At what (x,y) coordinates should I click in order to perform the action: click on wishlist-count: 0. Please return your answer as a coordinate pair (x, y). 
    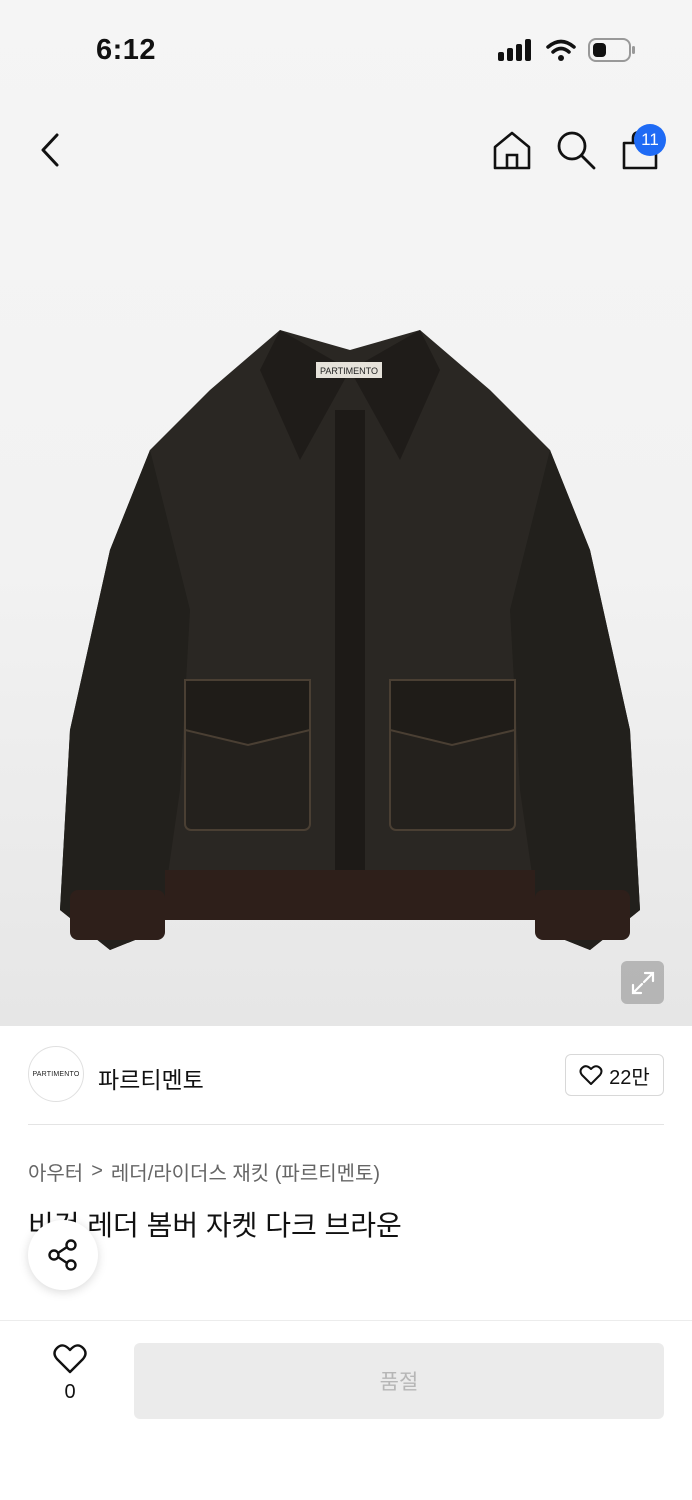
    Looking at the image, I should click on (70, 1392).